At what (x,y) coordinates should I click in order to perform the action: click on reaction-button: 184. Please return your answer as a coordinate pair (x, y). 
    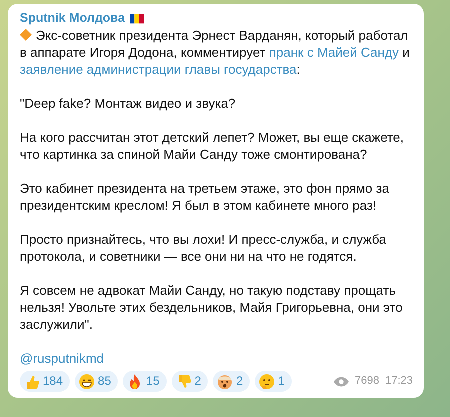
    Looking at the image, I should click on (45, 381).